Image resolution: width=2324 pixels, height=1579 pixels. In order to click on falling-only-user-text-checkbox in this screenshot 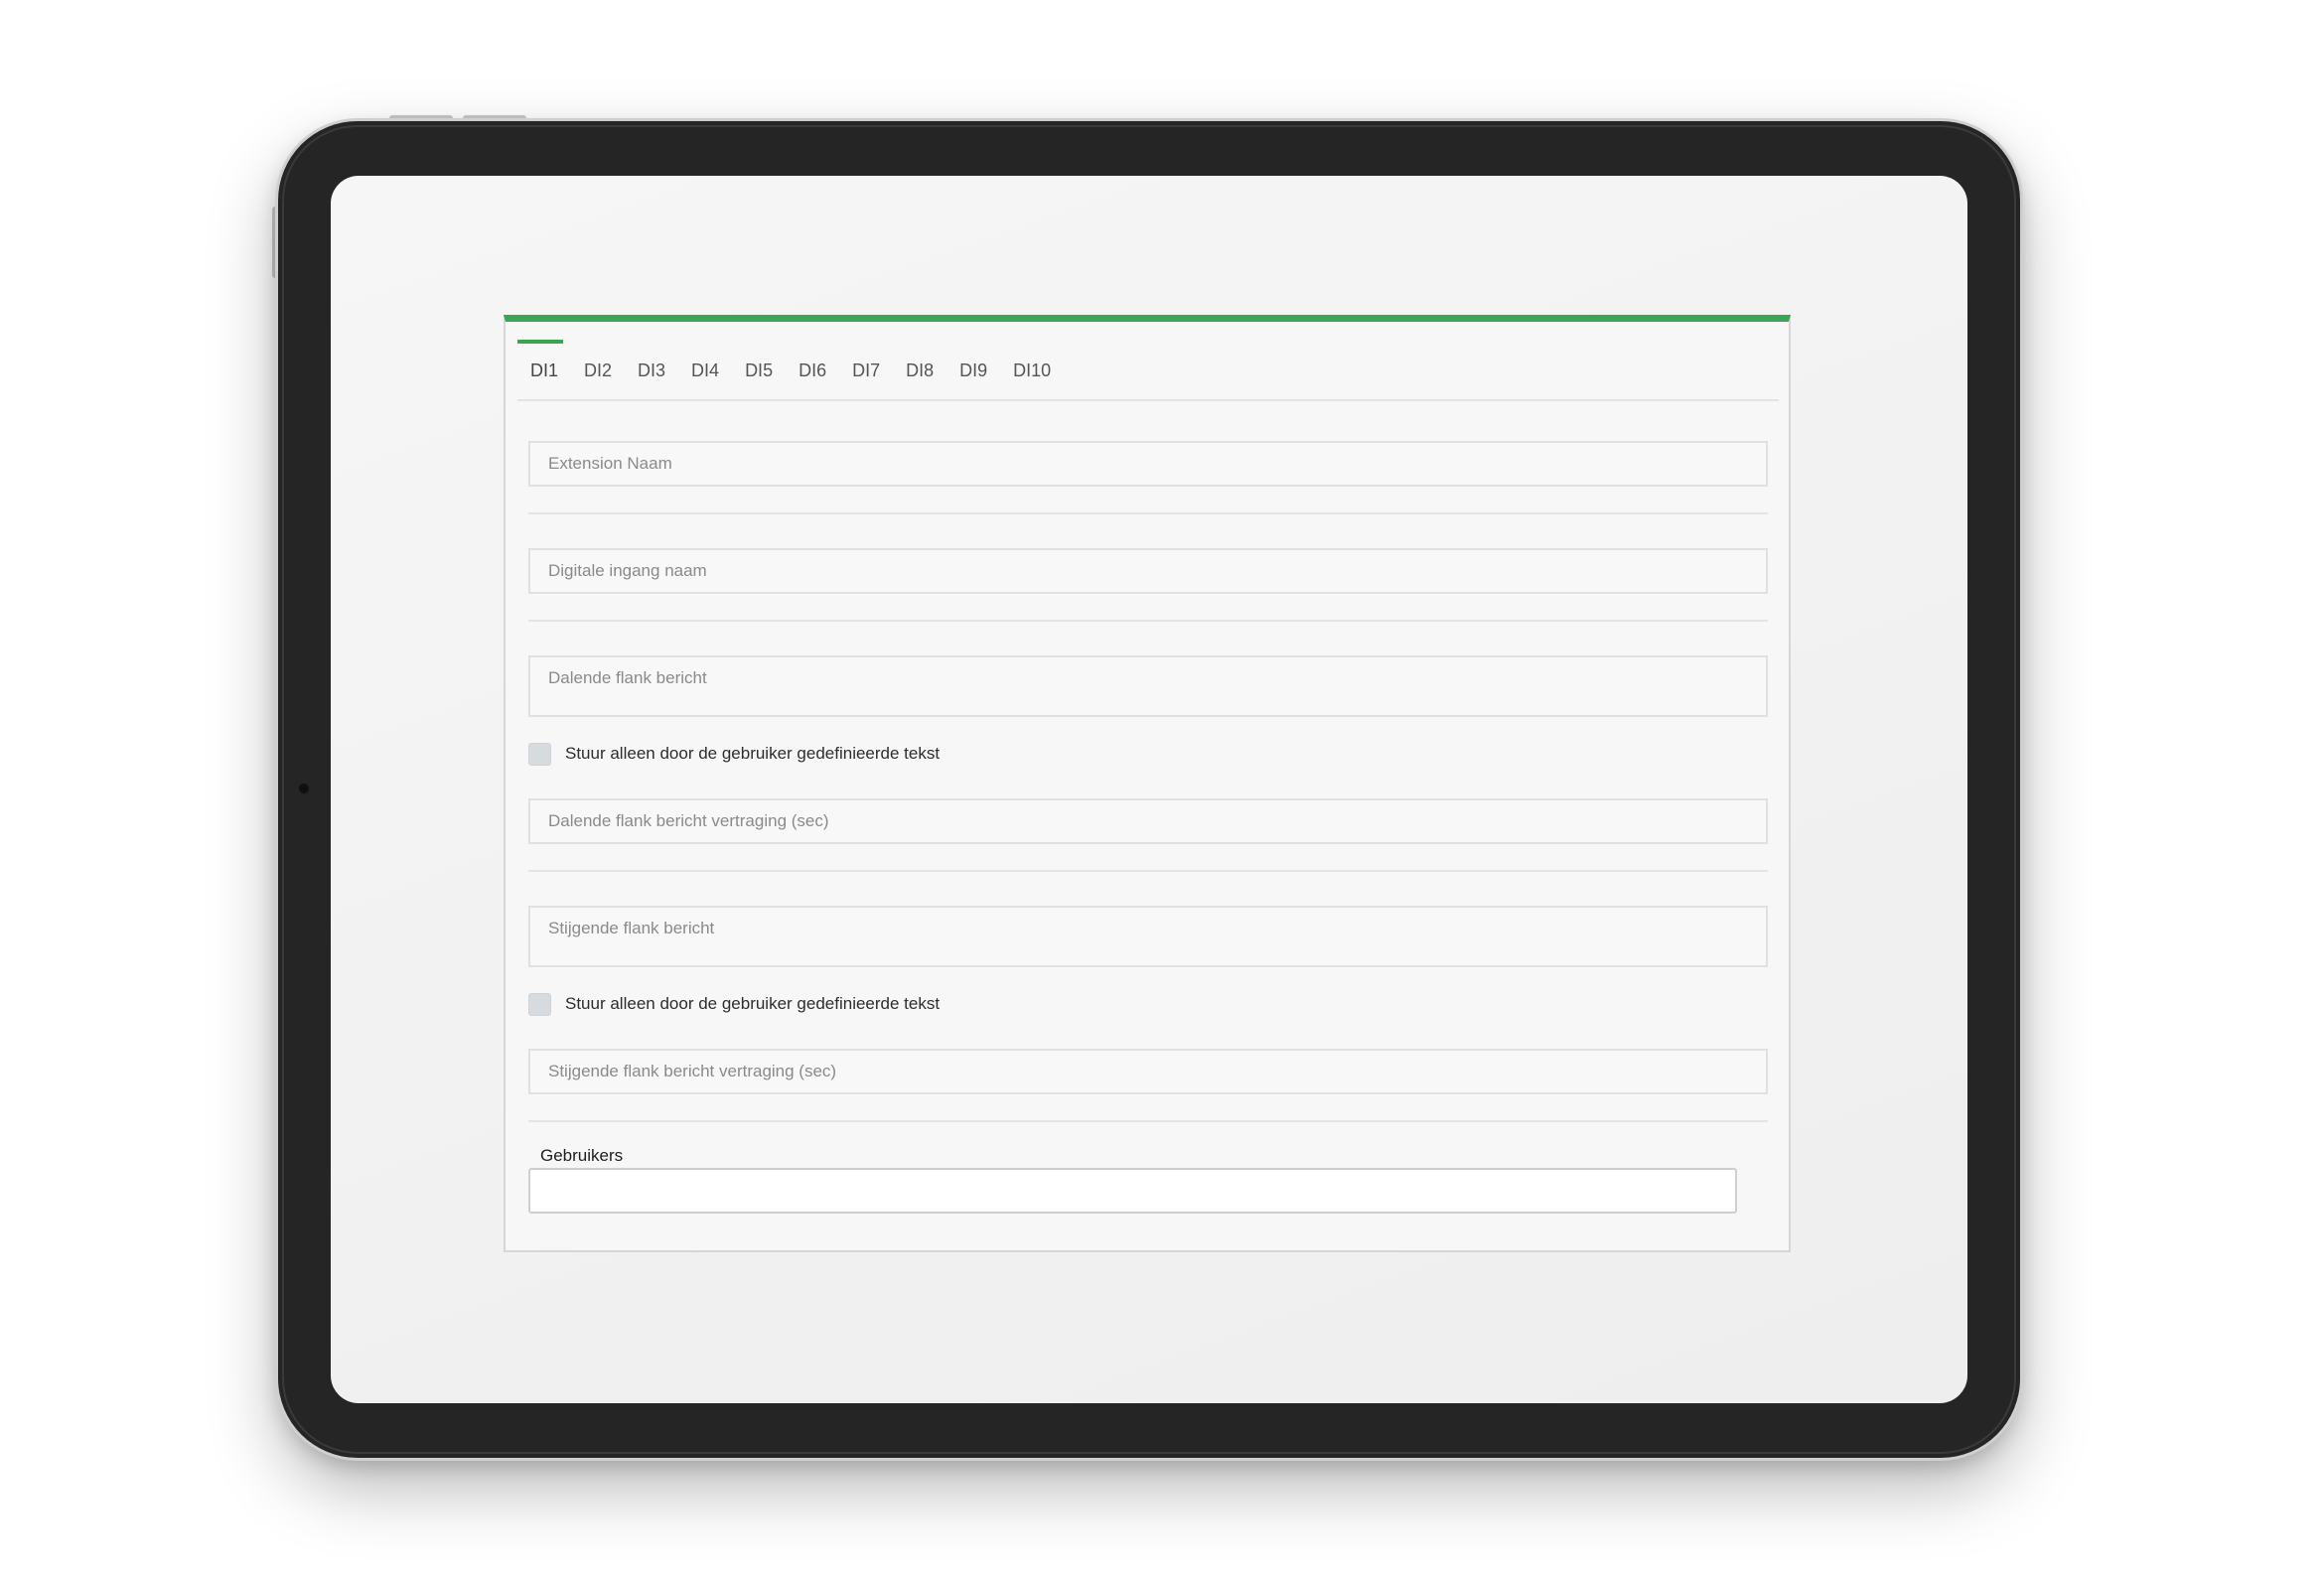, I will do `click(539, 754)`.